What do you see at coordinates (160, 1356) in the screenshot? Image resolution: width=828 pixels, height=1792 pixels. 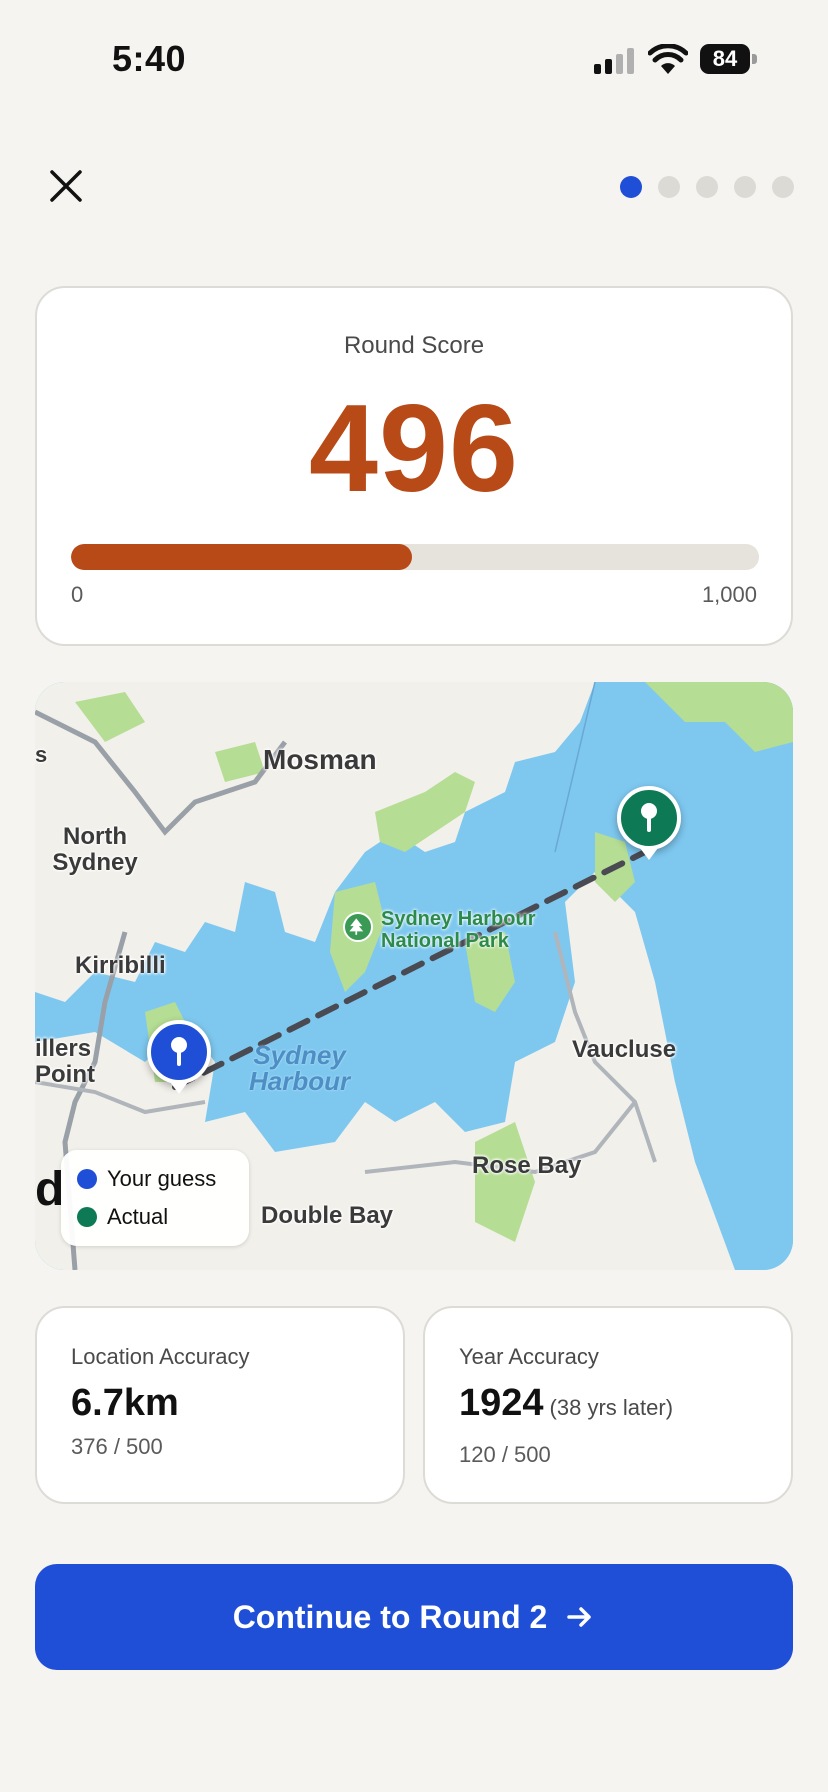 I see `location-accuracy-label: Location Accuracy` at bounding box center [160, 1356].